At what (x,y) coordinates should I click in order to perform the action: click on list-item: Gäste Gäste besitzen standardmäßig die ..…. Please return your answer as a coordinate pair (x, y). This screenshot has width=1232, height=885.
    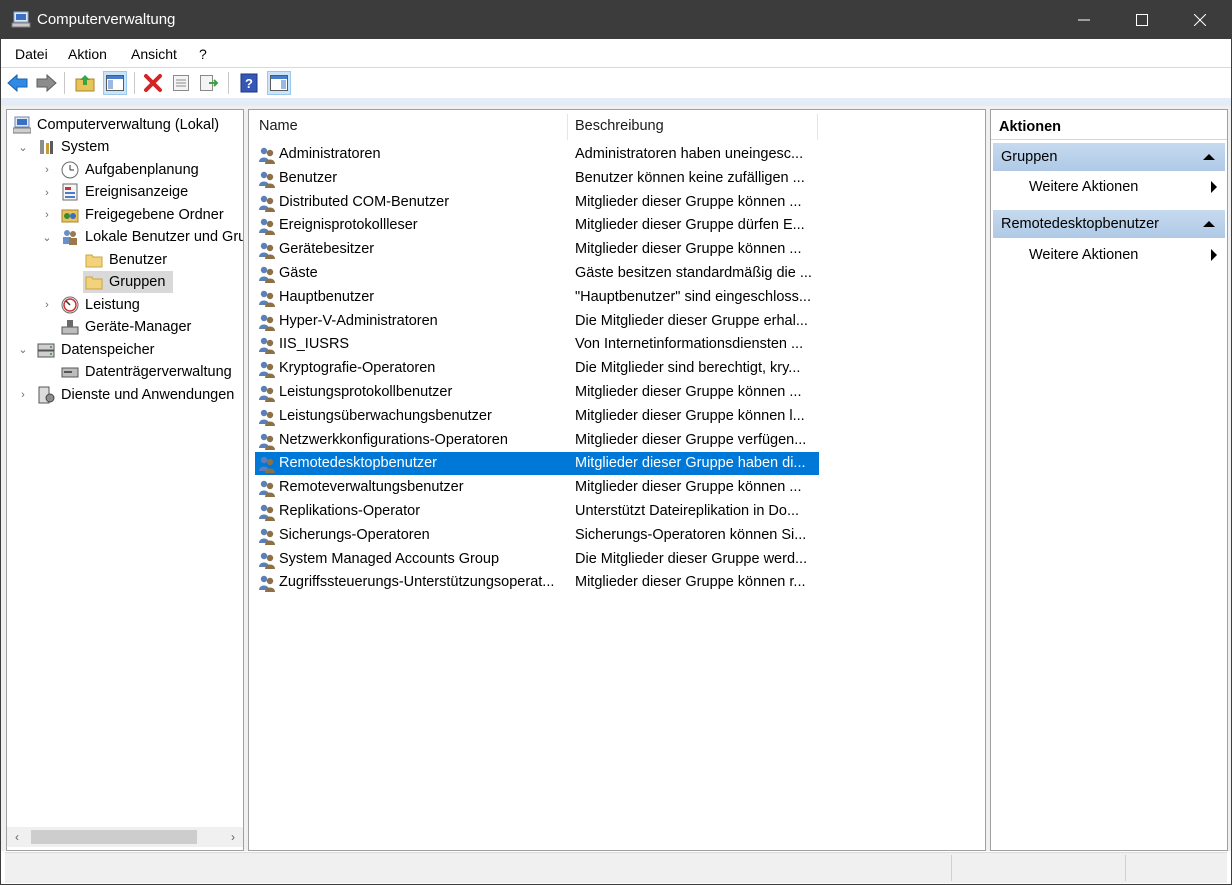
    Looking at the image, I should click on (537, 273).